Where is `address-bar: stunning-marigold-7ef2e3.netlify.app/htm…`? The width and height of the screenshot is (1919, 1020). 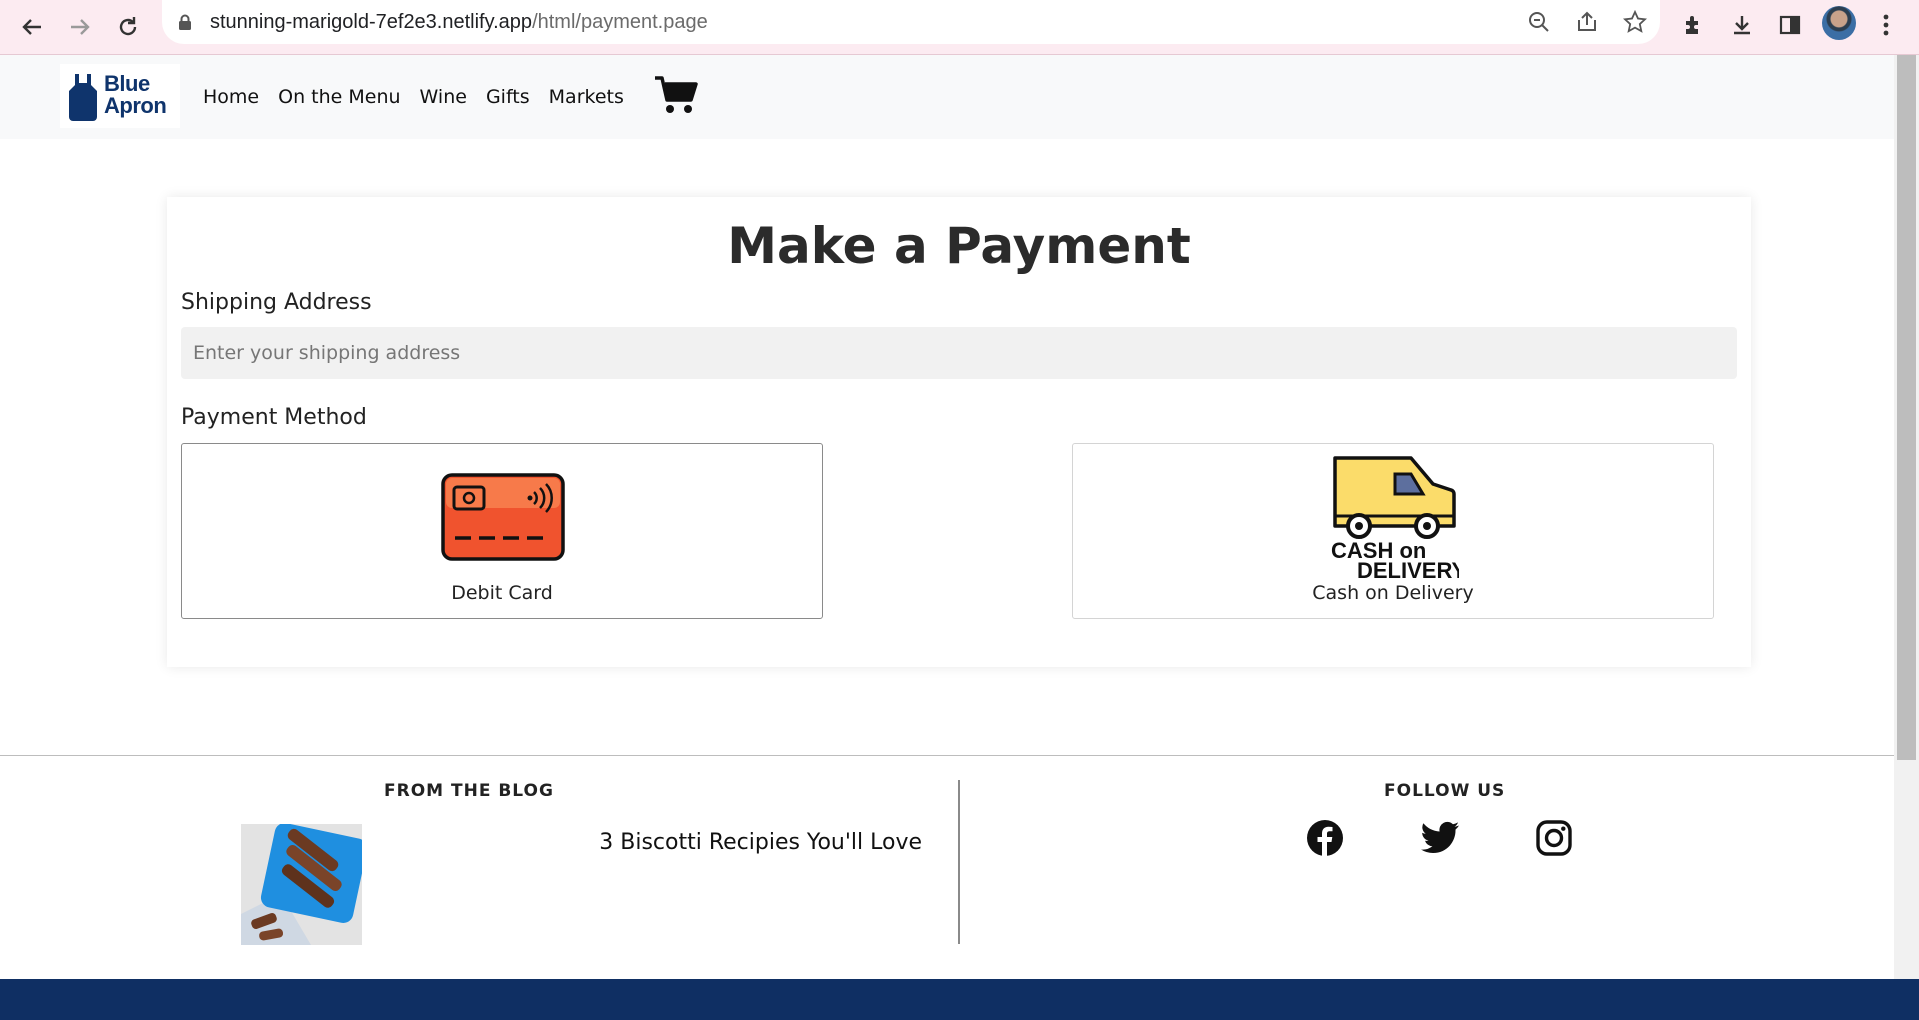 address-bar: stunning-marigold-7ef2e3.netlify.app/htm… is located at coordinates (911, 22).